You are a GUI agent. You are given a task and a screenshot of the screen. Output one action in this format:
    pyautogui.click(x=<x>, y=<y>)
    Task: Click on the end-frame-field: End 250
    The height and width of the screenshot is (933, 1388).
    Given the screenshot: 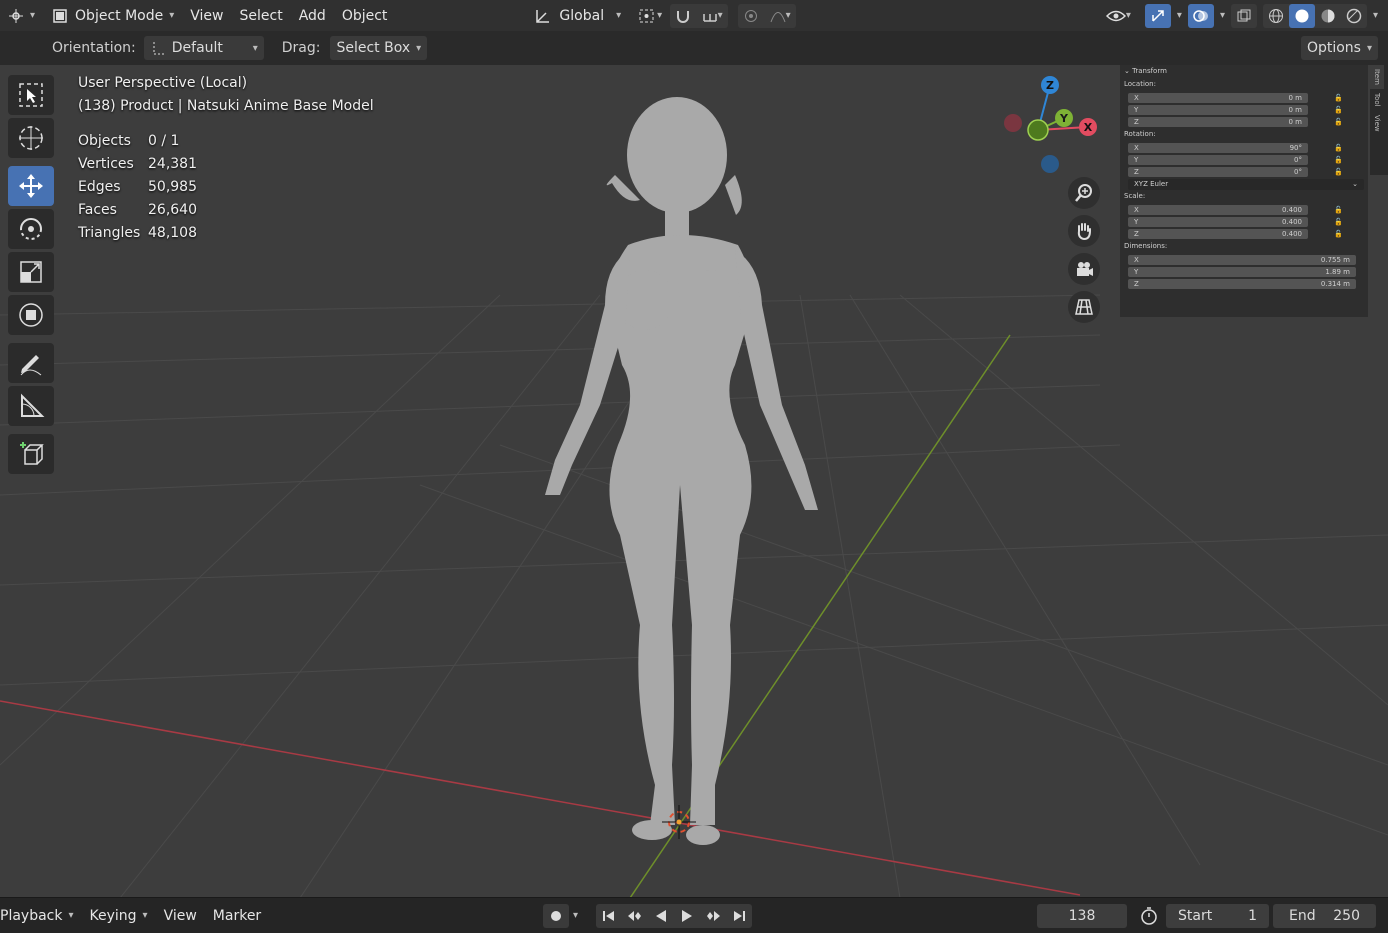 What is the action you would take?
    pyautogui.click(x=1324, y=915)
    